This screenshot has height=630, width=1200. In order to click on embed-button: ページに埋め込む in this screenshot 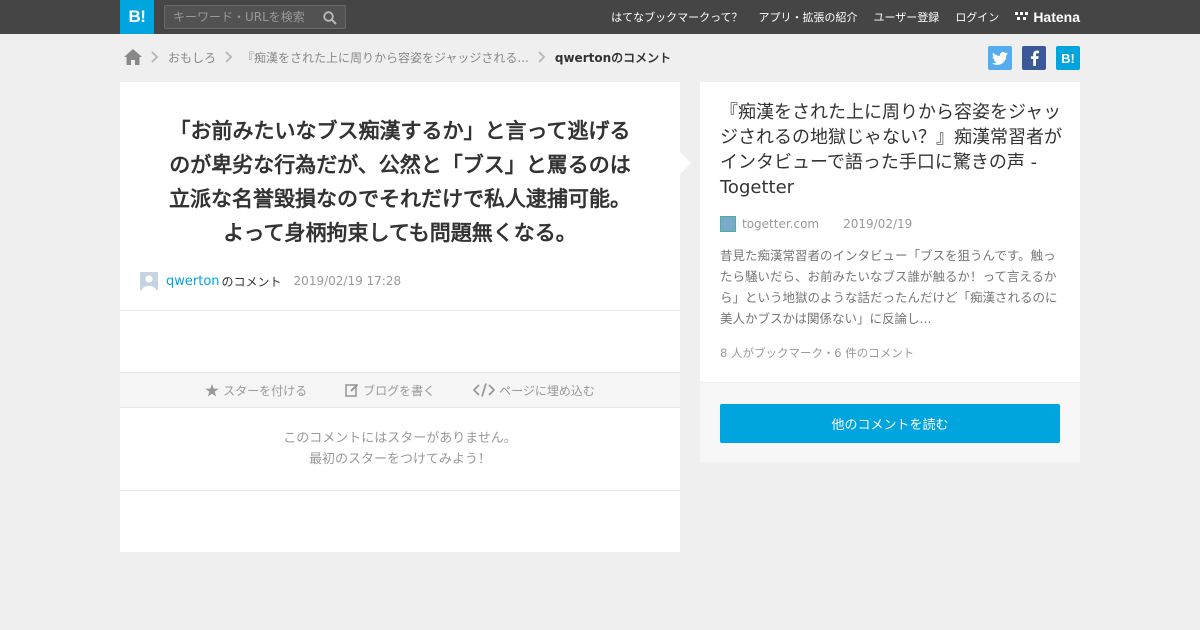, I will do `click(534, 390)`.